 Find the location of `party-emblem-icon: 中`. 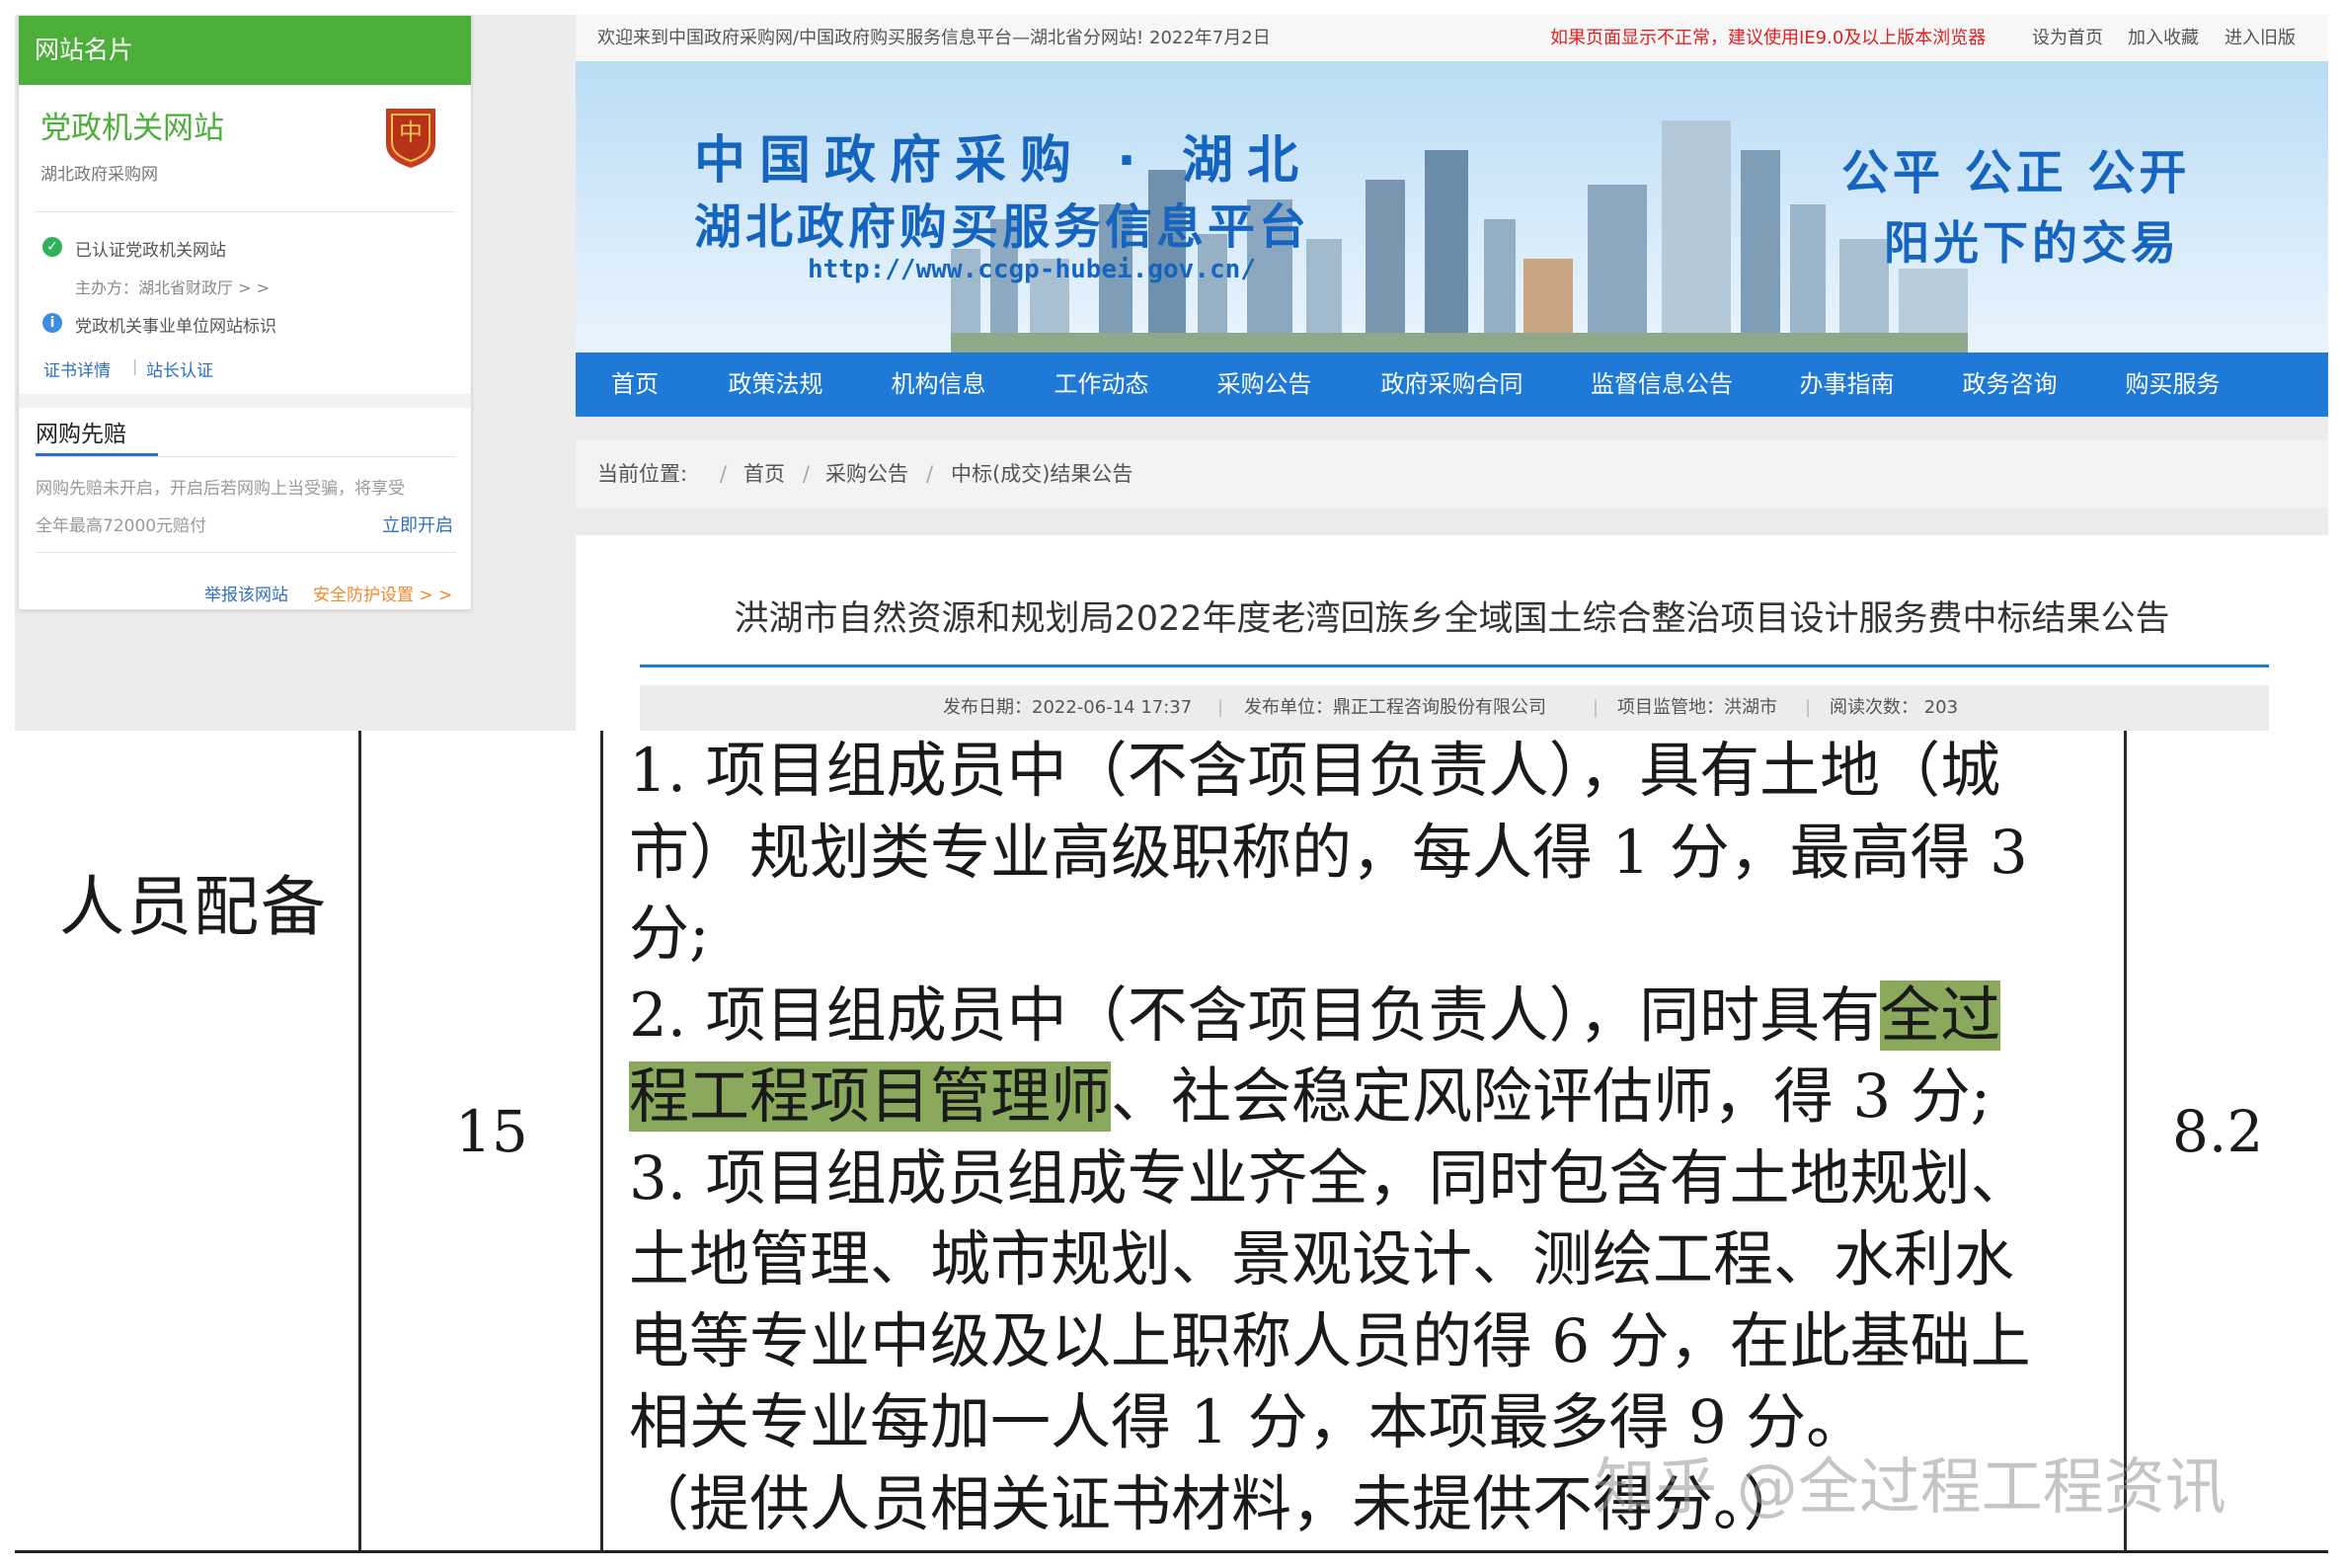

party-emblem-icon: 中 is located at coordinates (410, 137).